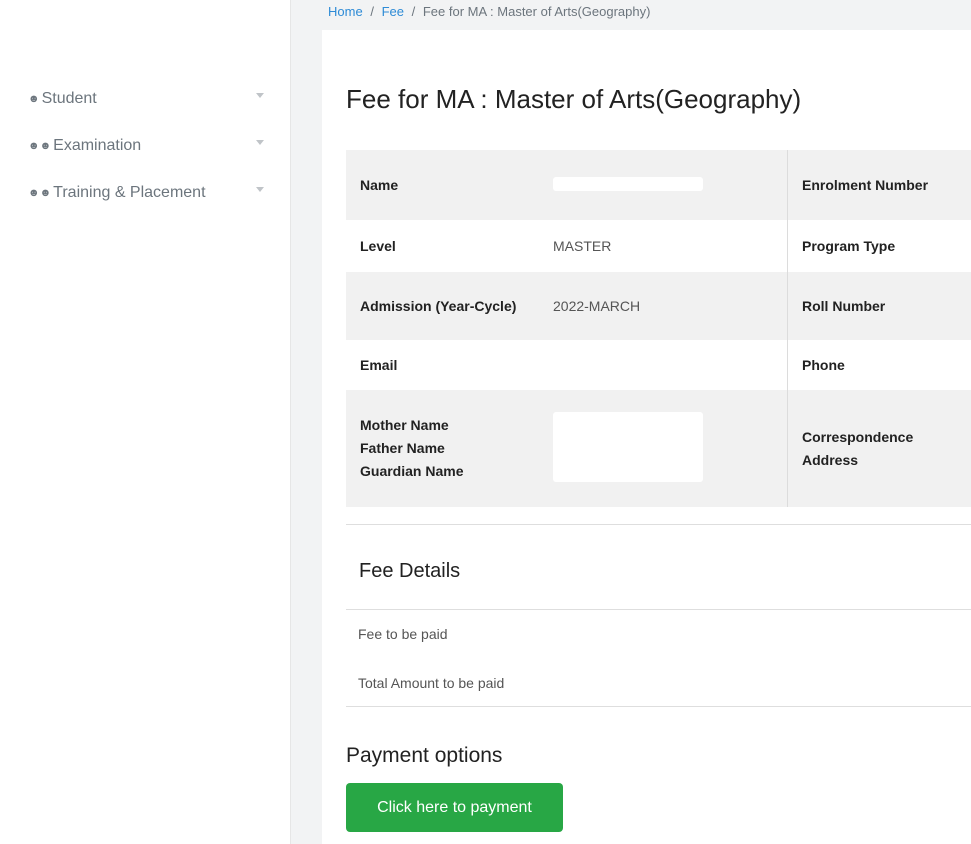 The image size is (971, 844). Describe the element at coordinates (582, 246) in the screenshot. I see `level-value: MASTER` at that location.